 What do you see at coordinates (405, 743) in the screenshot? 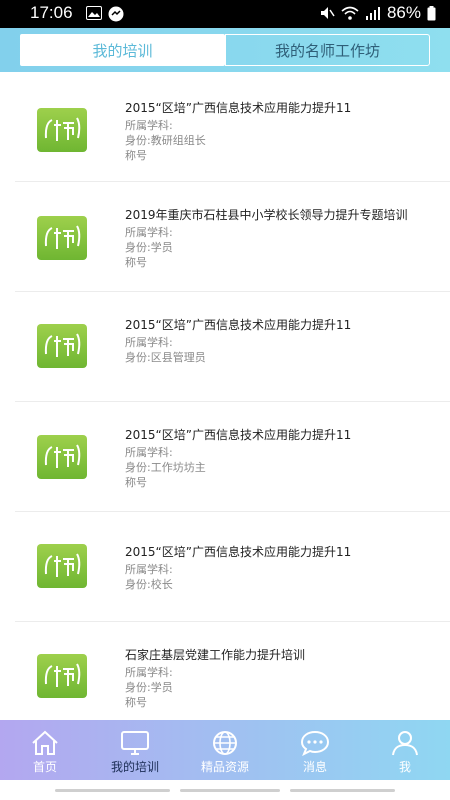
I see `person-icon` at bounding box center [405, 743].